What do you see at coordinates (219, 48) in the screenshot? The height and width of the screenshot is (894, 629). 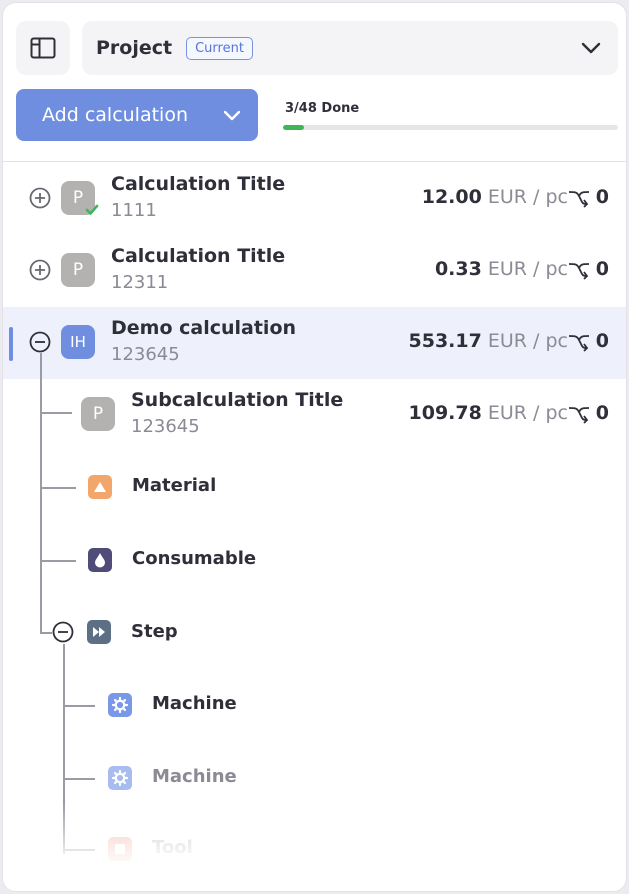 I see `current-badge: Current` at bounding box center [219, 48].